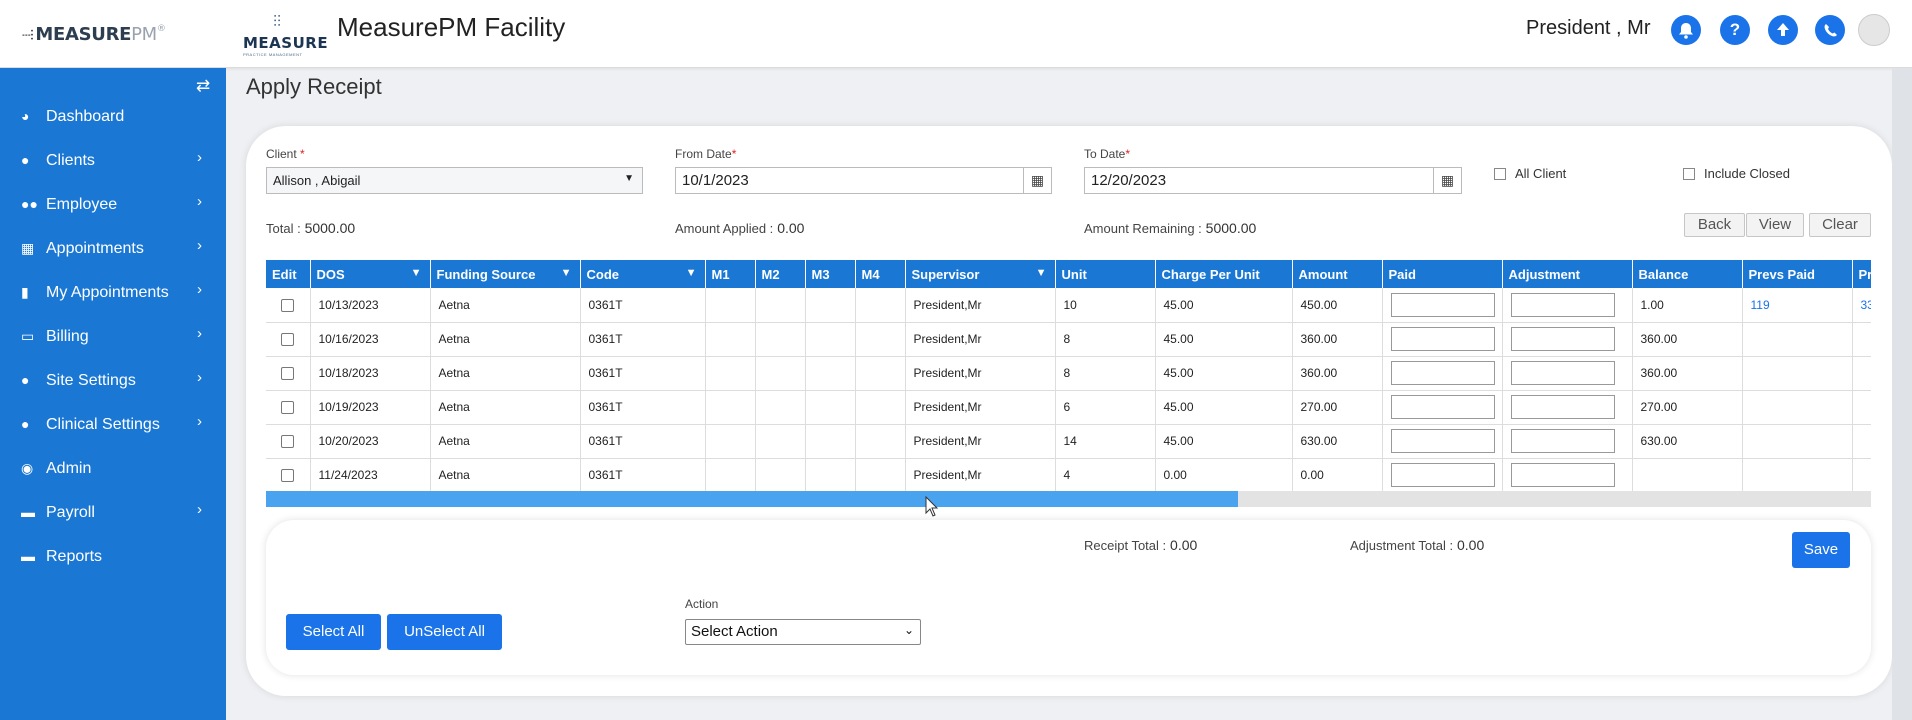  What do you see at coordinates (820, 274) in the screenshot?
I see `column-header-label: M3` at bounding box center [820, 274].